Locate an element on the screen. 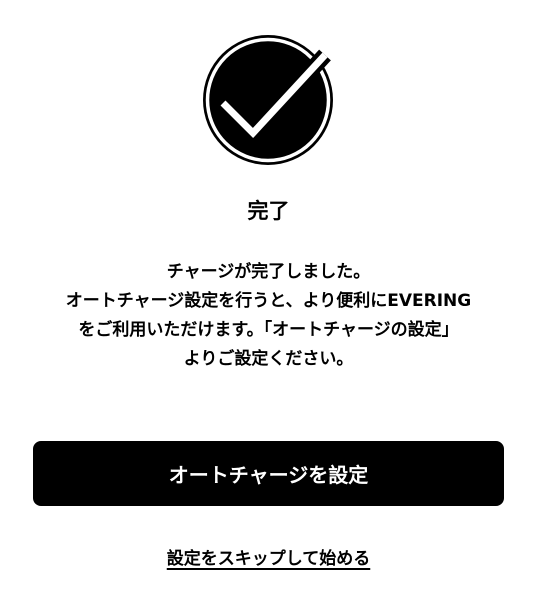 The image size is (537, 612). skip-setup-row: 設定をスキップして始める is located at coordinates (268, 559).